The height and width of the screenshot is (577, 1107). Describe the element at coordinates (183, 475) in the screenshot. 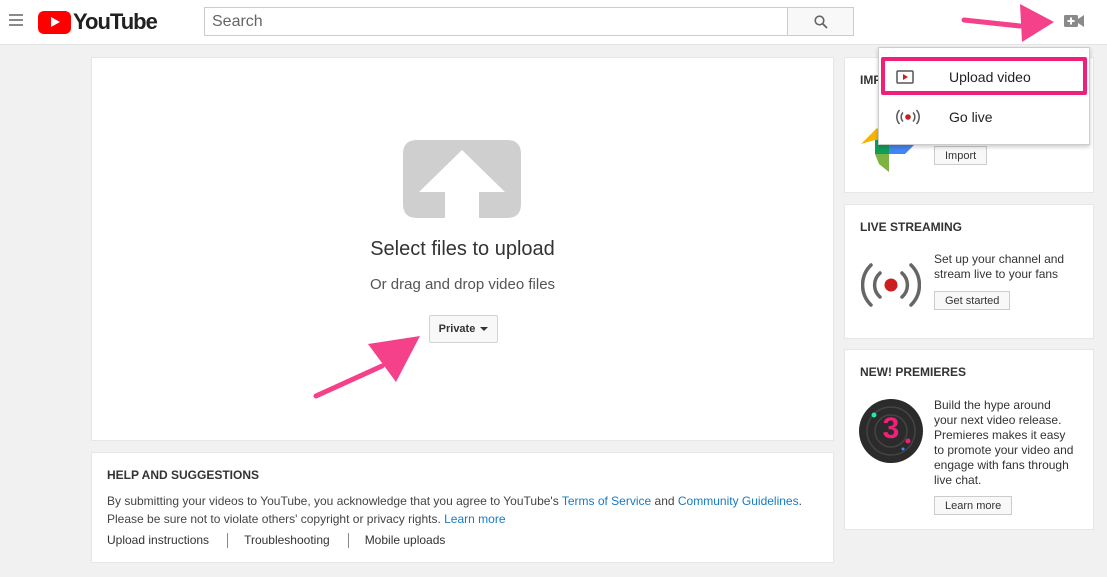

I see `help-title: HELP AND SUGGESTIONS` at that location.